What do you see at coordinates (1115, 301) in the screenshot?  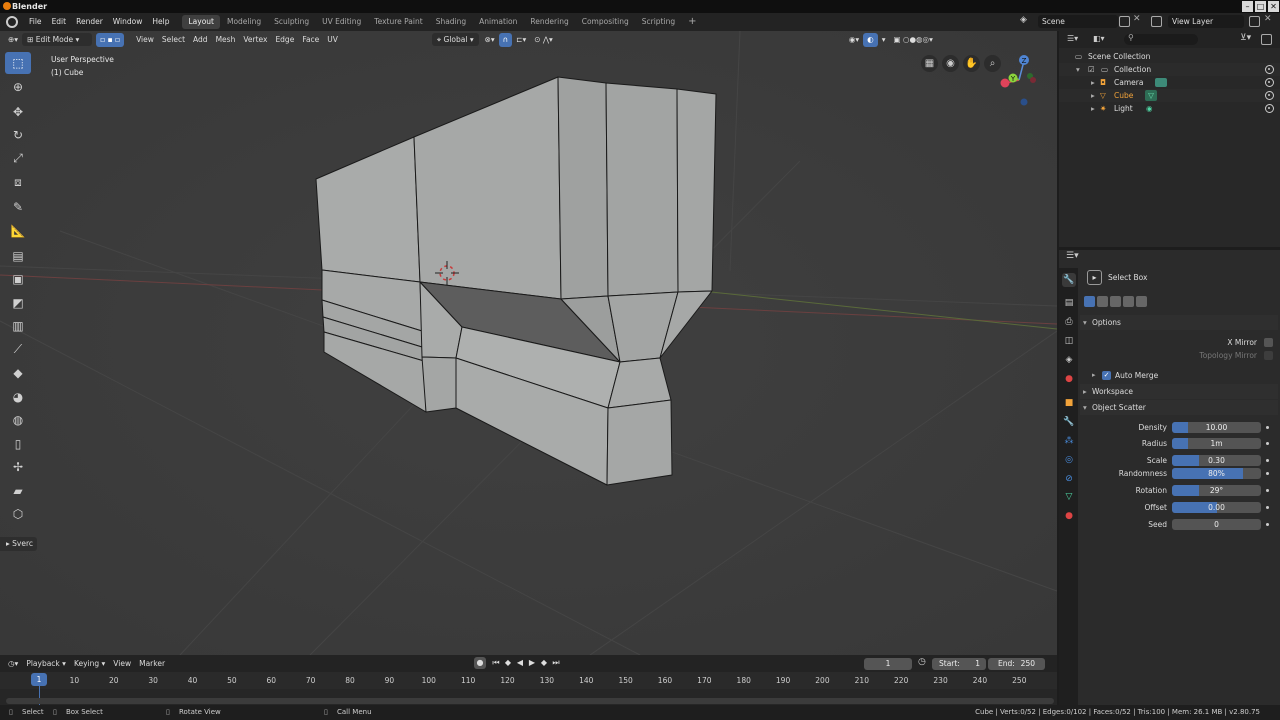 I see `selection-mode-buttons` at bounding box center [1115, 301].